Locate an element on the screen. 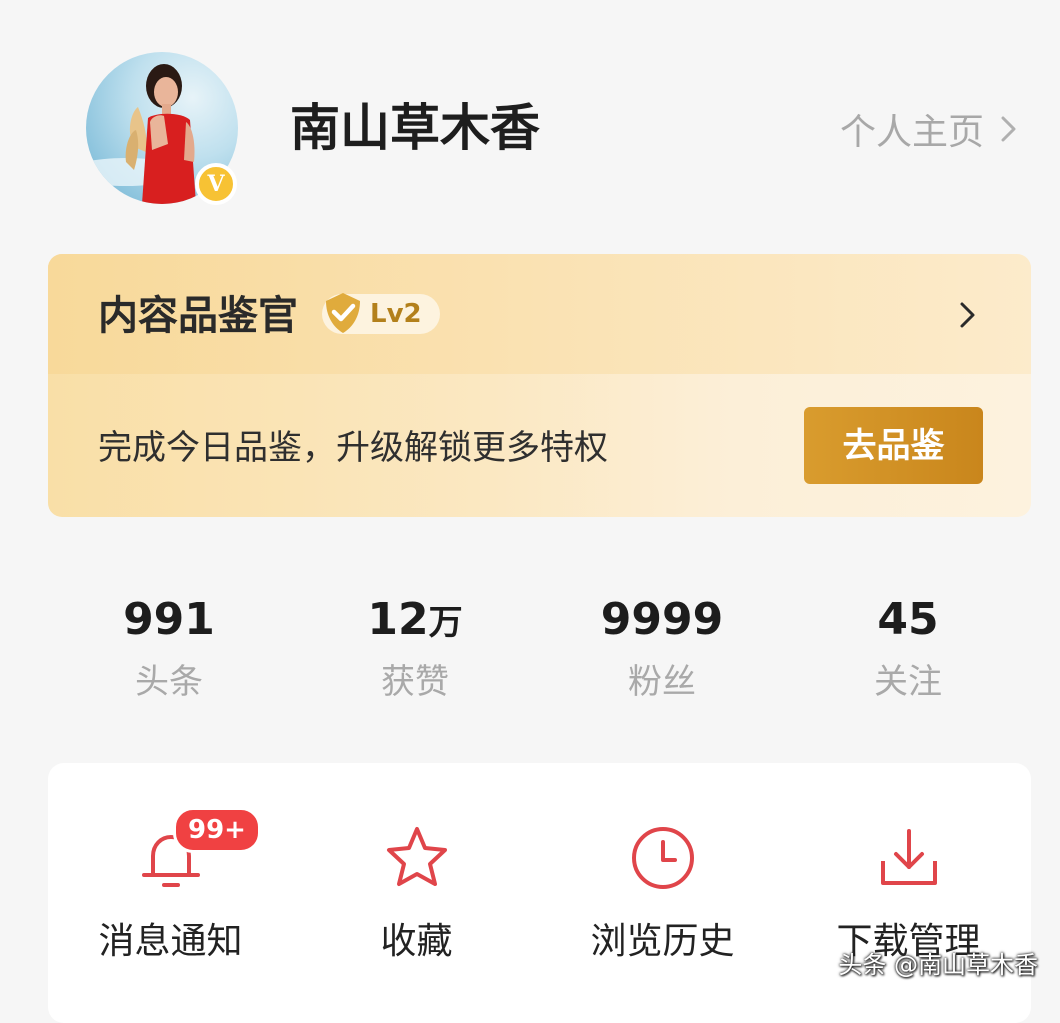  stat-likes: 12万 获赞 is located at coordinates (415, 648).